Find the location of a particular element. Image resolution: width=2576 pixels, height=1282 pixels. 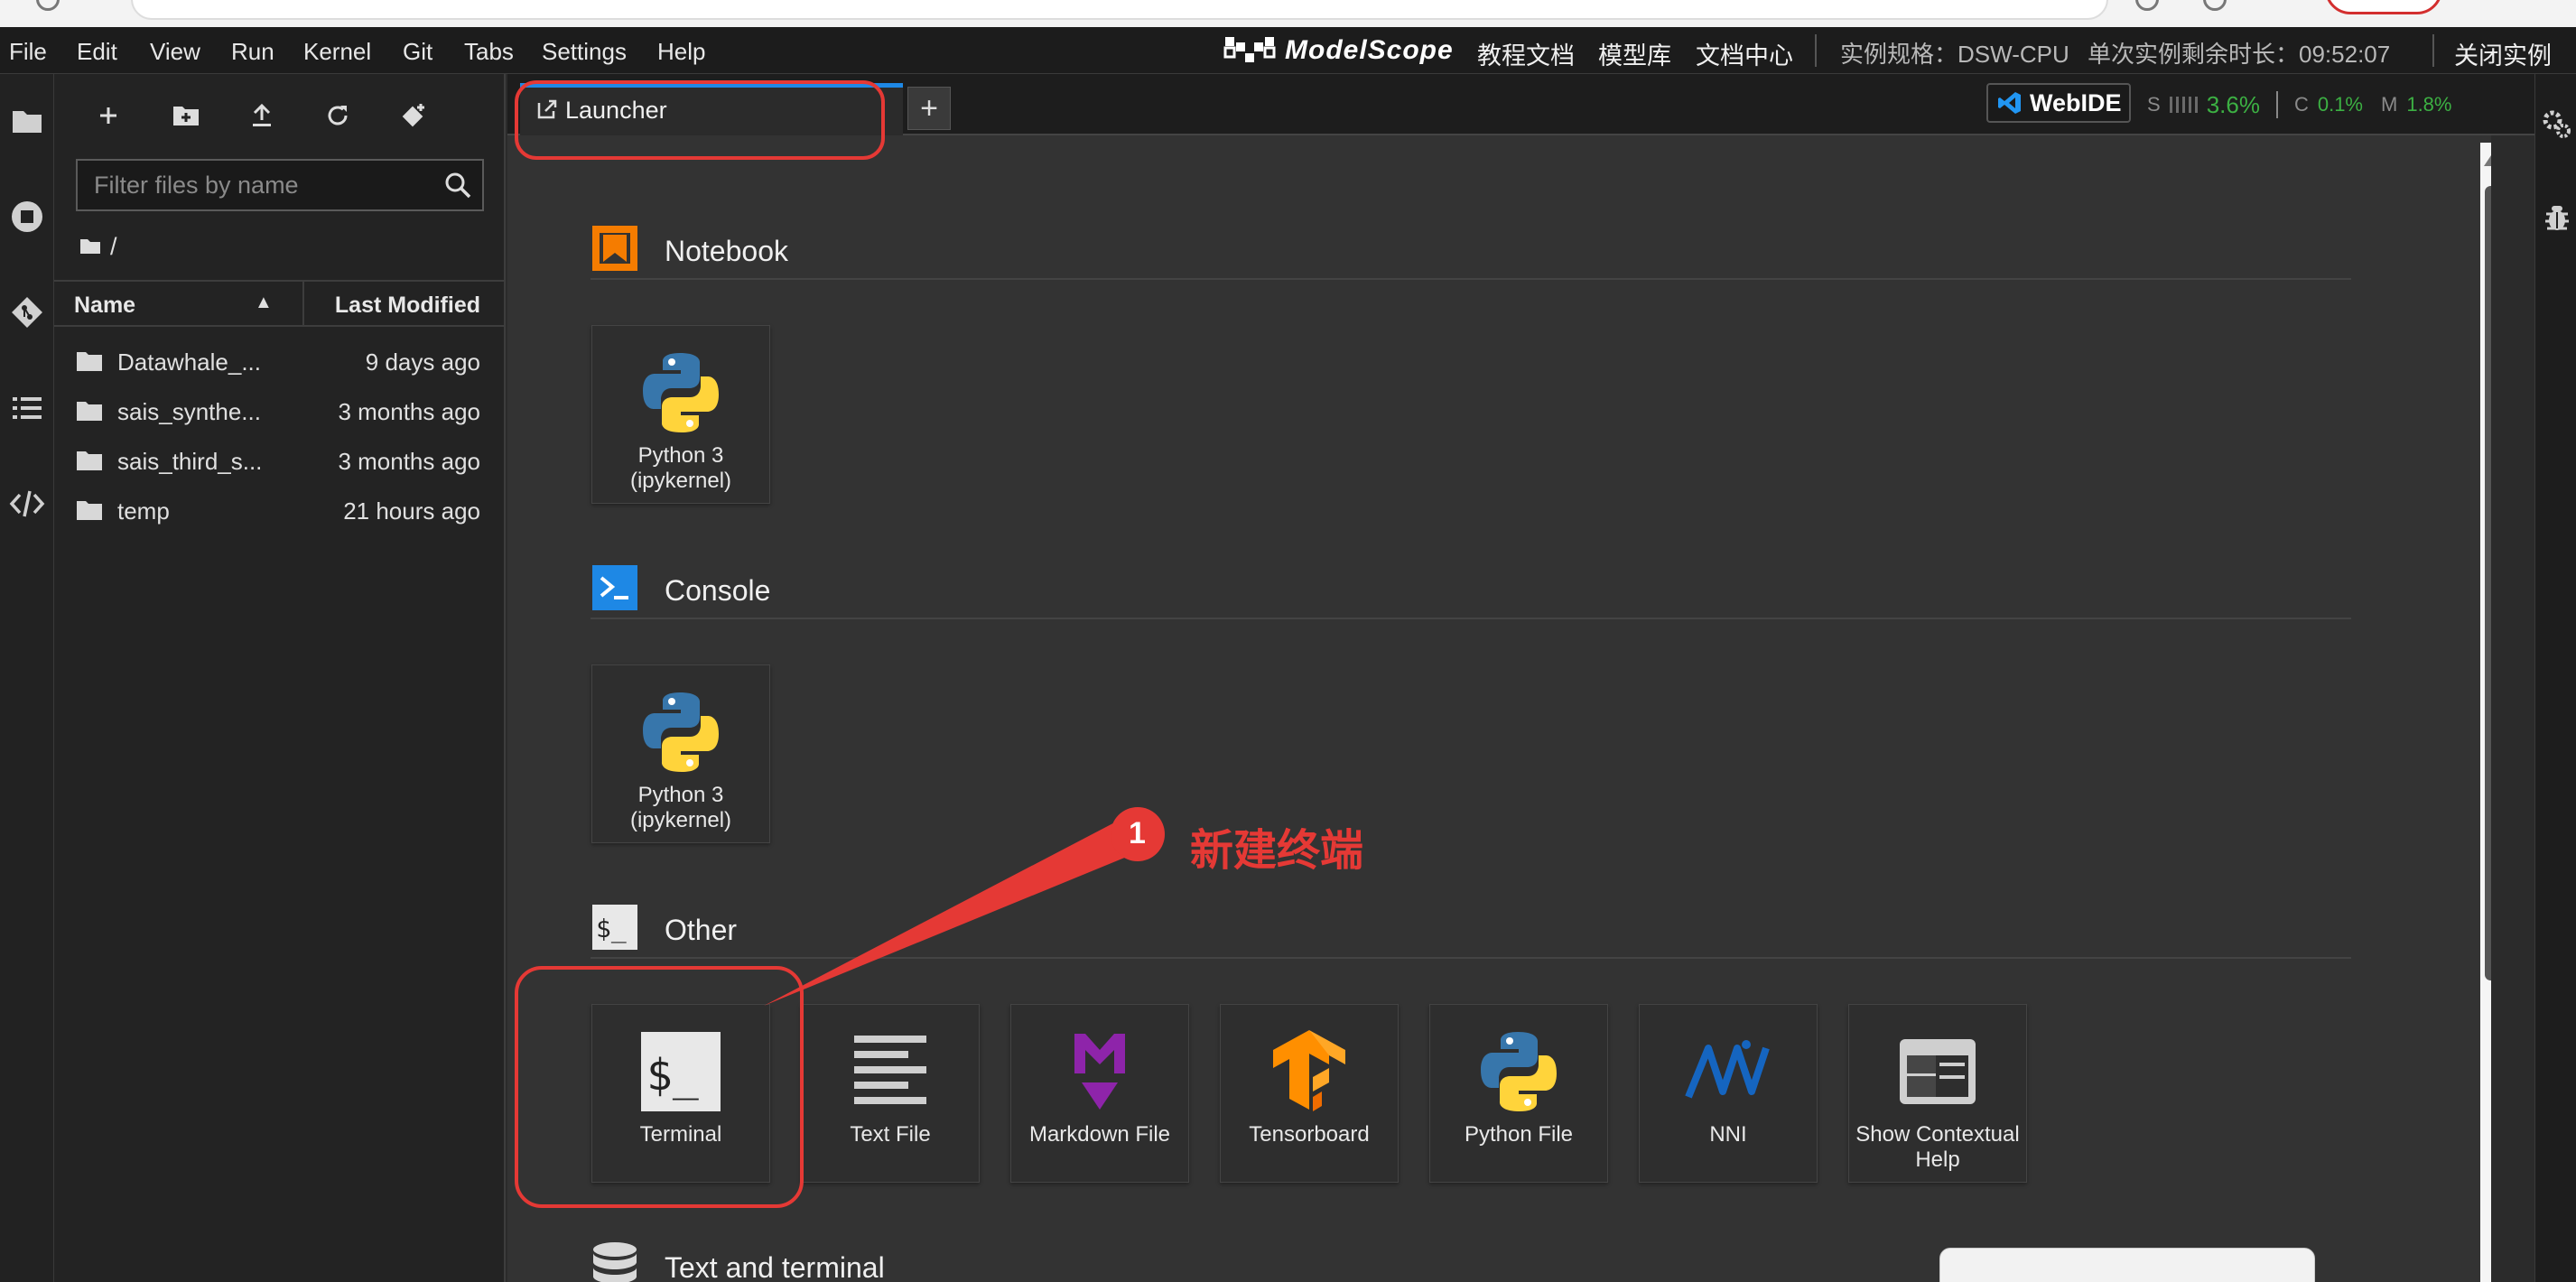

storage-value: 3.6% is located at coordinates (2233, 104).